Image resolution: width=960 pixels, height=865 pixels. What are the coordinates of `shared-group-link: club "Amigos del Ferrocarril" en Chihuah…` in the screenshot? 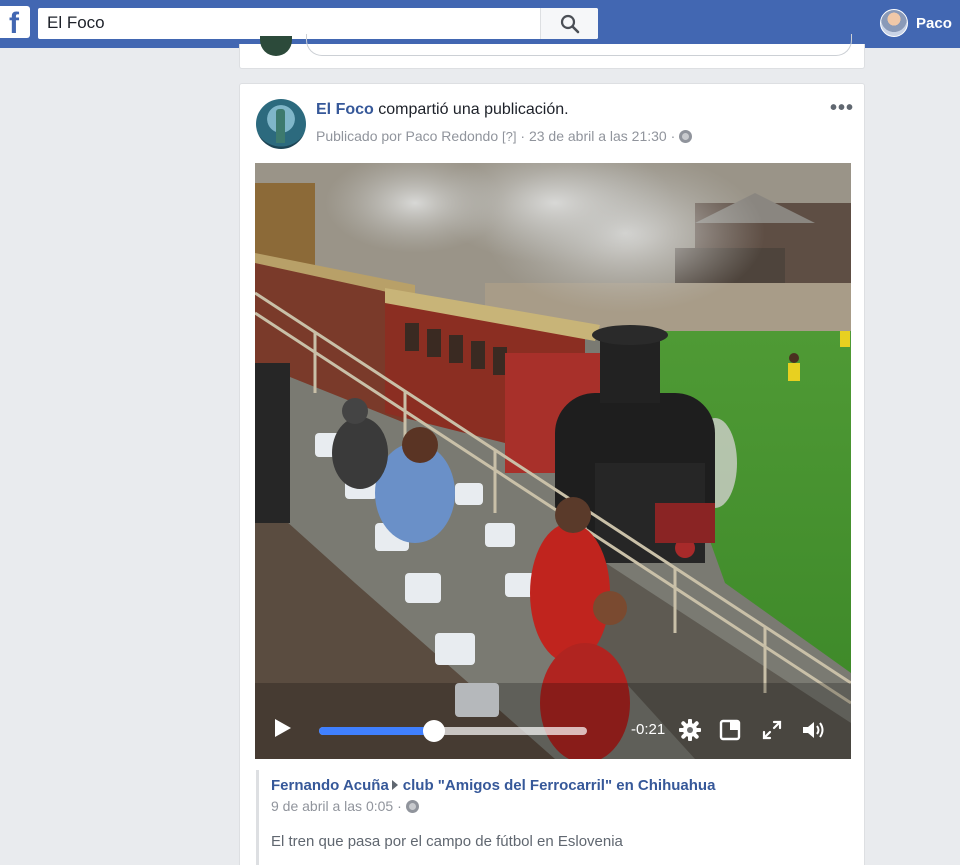 It's located at (559, 785).